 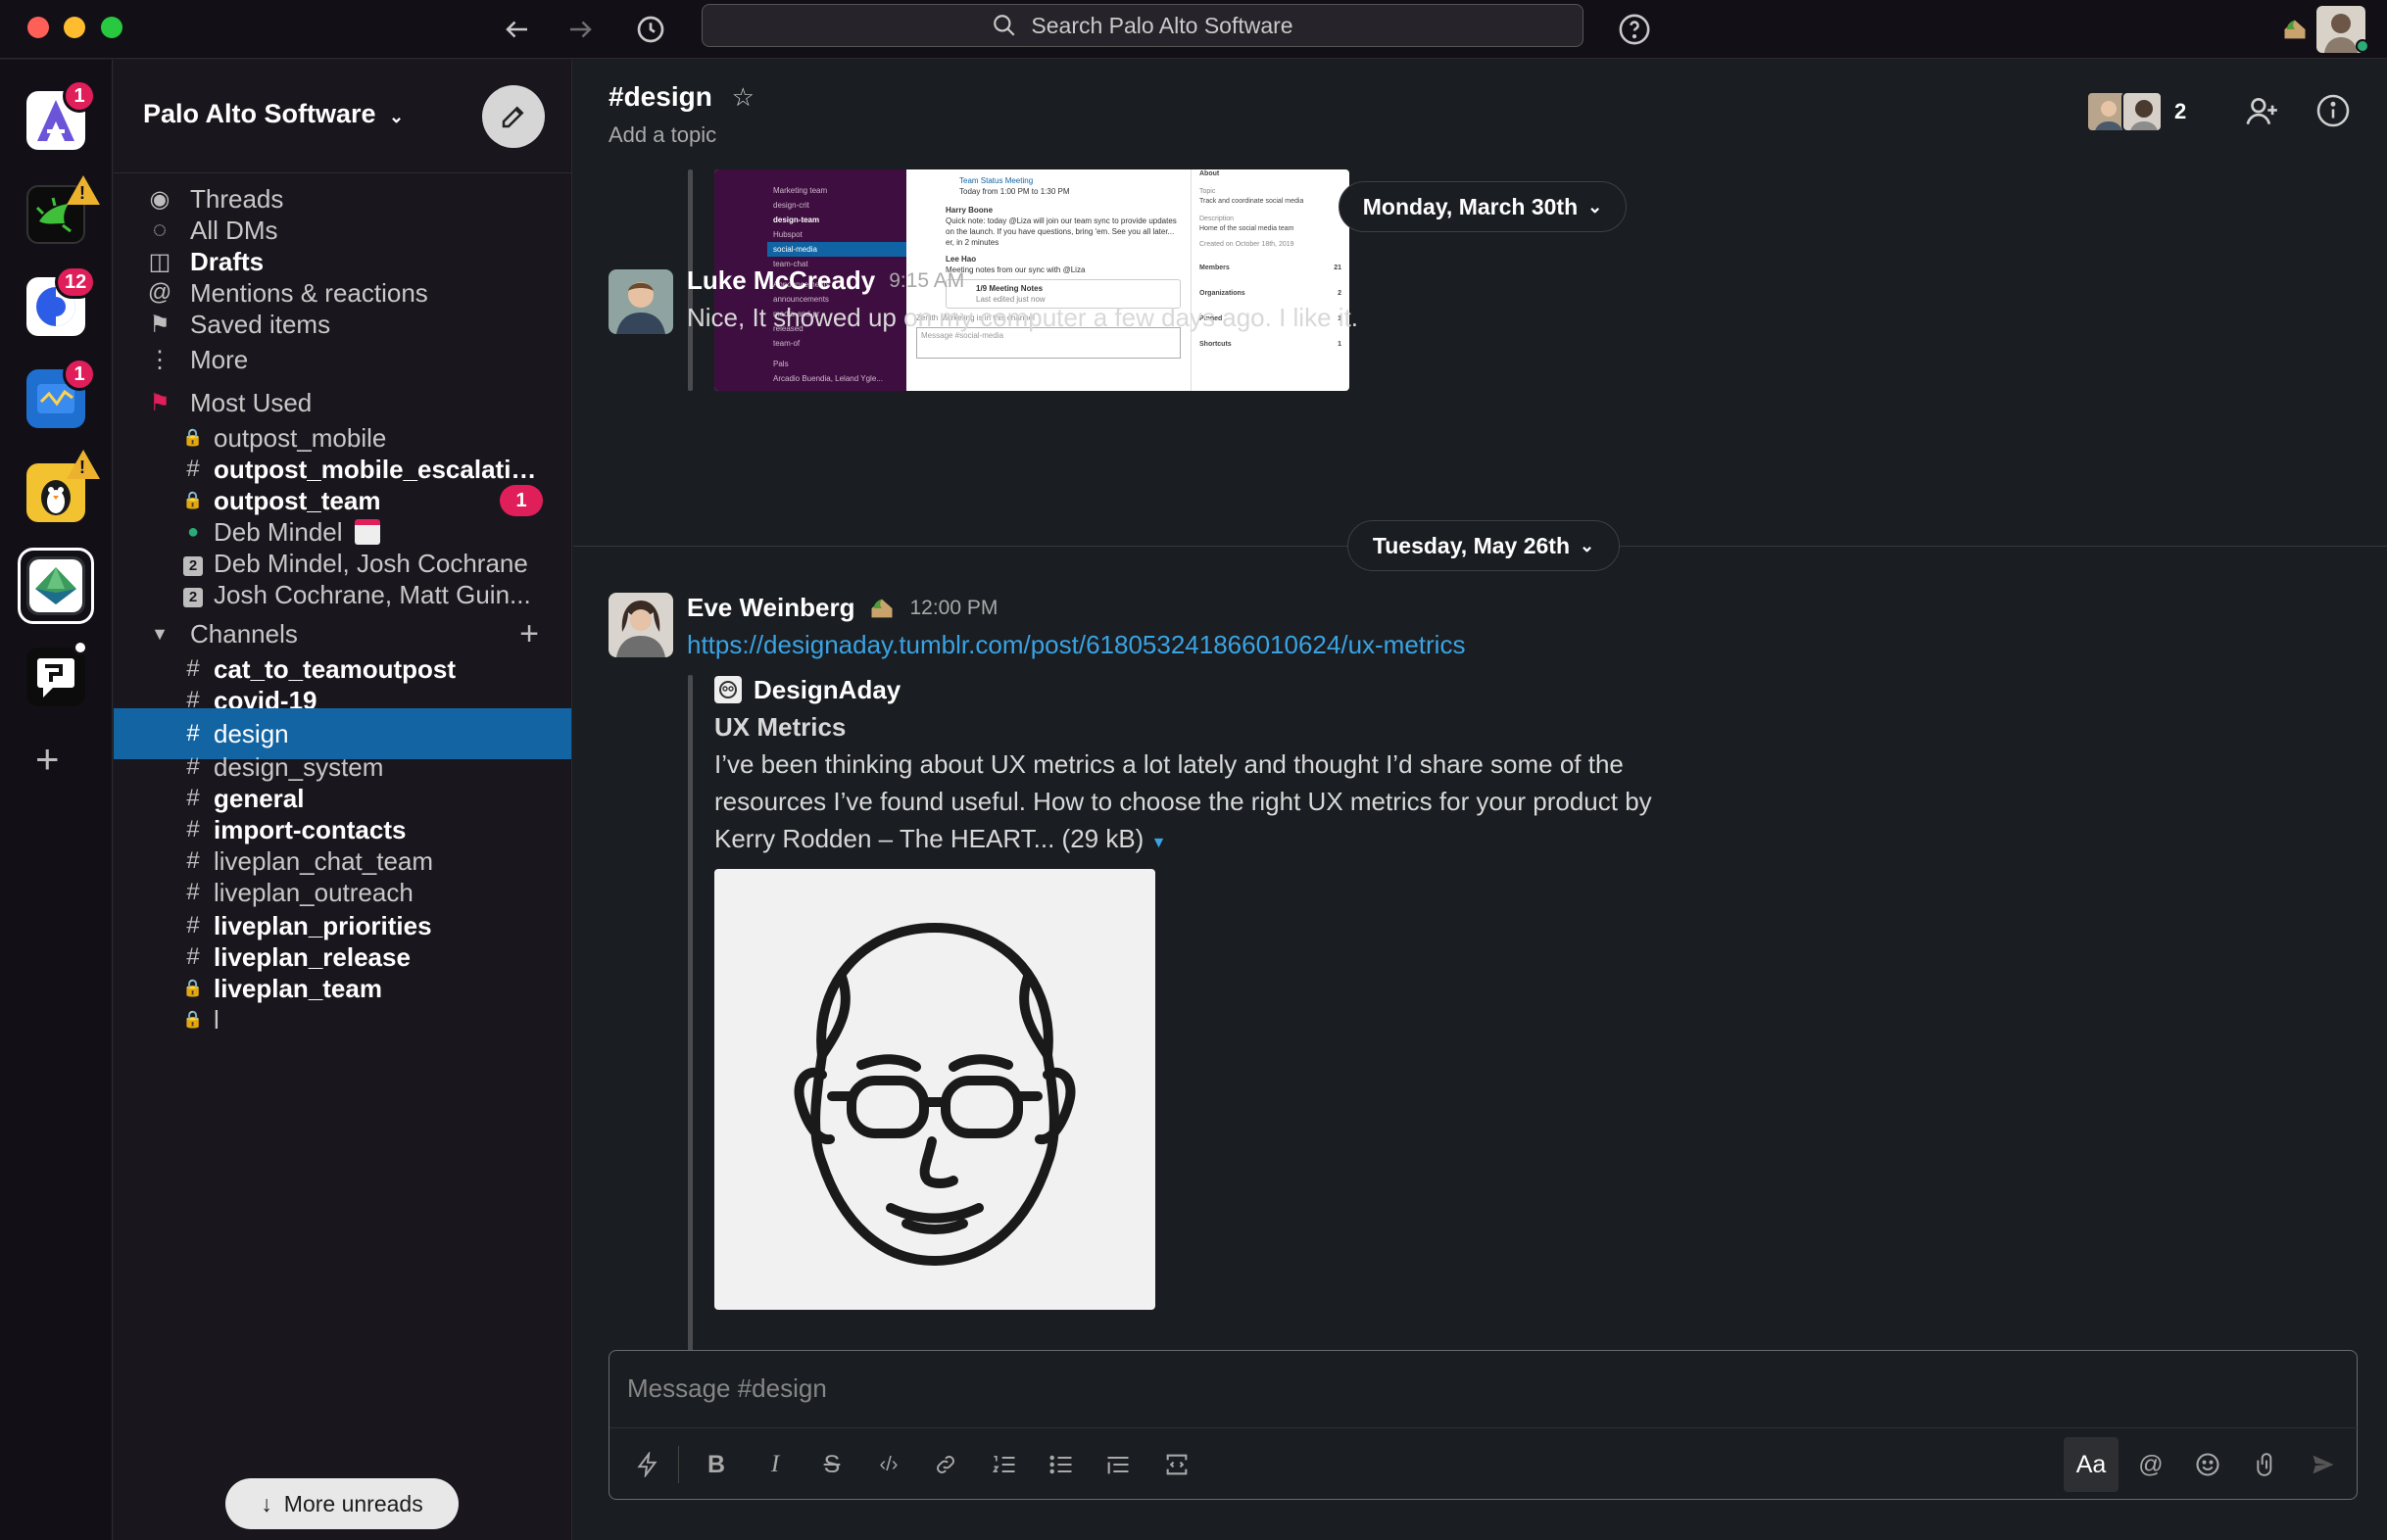 What do you see at coordinates (678, 1464) in the screenshot?
I see `toolbar-divider` at bounding box center [678, 1464].